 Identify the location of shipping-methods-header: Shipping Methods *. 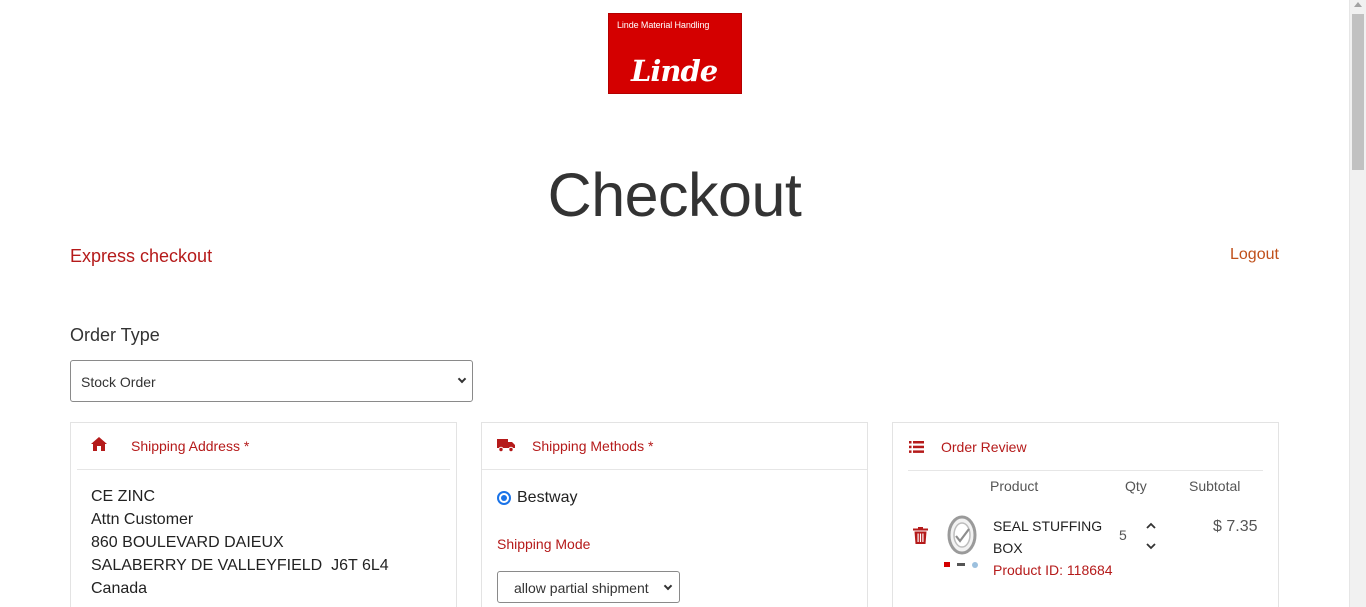
(674, 446).